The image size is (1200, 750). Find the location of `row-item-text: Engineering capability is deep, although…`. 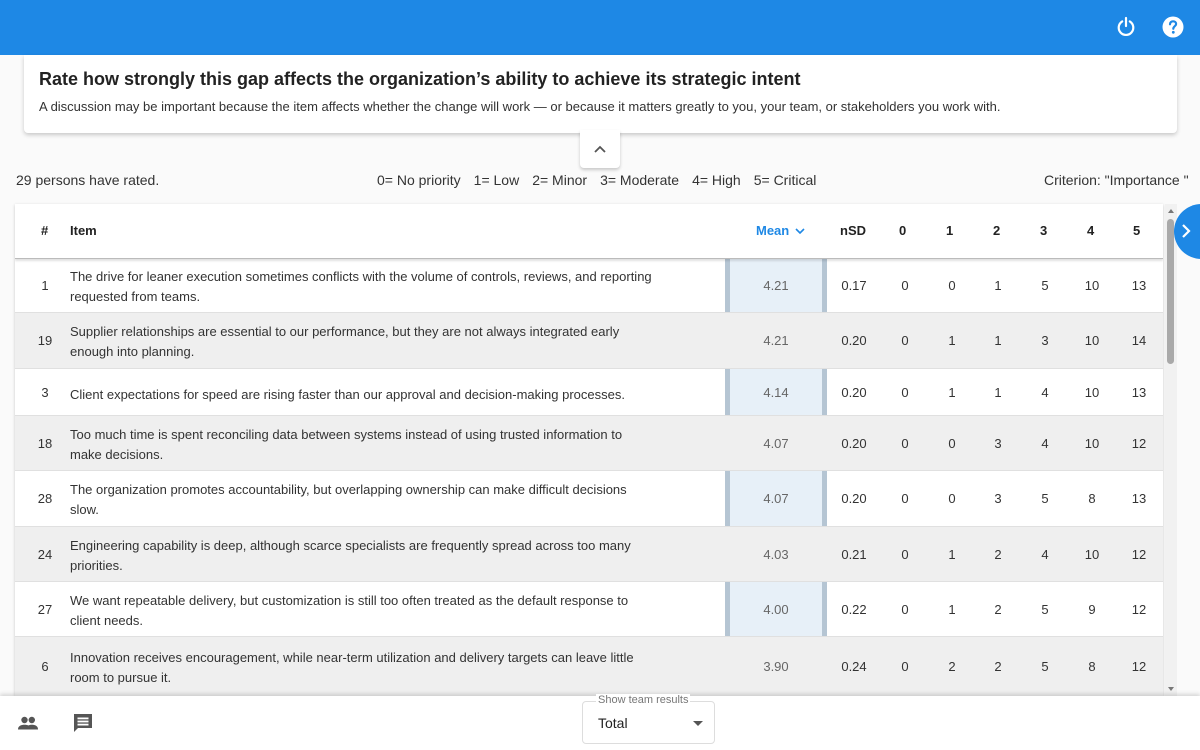

row-item-text: Engineering capability is deep, although… is located at coordinates (395, 555).